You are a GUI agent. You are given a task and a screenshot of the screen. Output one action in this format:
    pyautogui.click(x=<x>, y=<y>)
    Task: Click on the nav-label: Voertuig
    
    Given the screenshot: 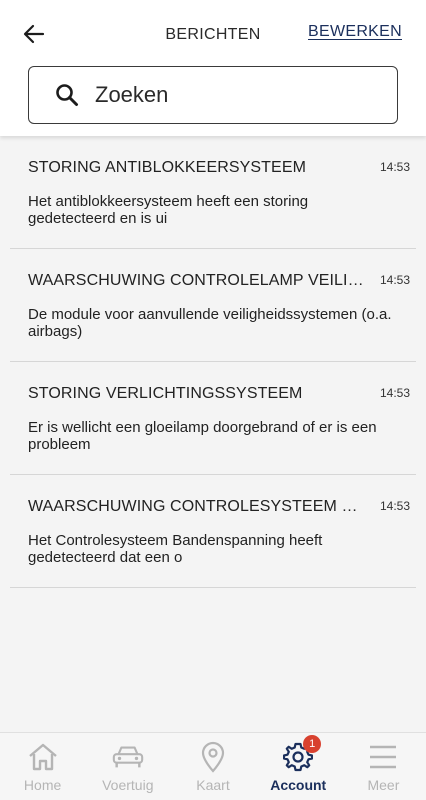 What is the action you would take?
    pyautogui.click(x=128, y=785)
    